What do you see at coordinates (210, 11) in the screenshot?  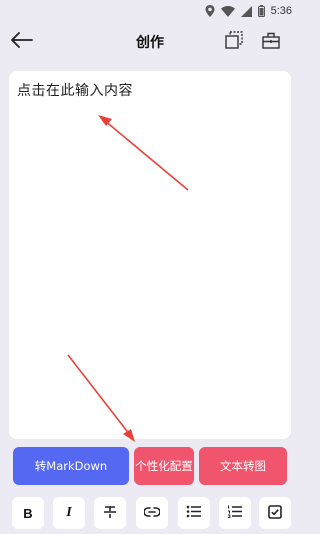 I see `location-icon` at bounding box center [210, 11].